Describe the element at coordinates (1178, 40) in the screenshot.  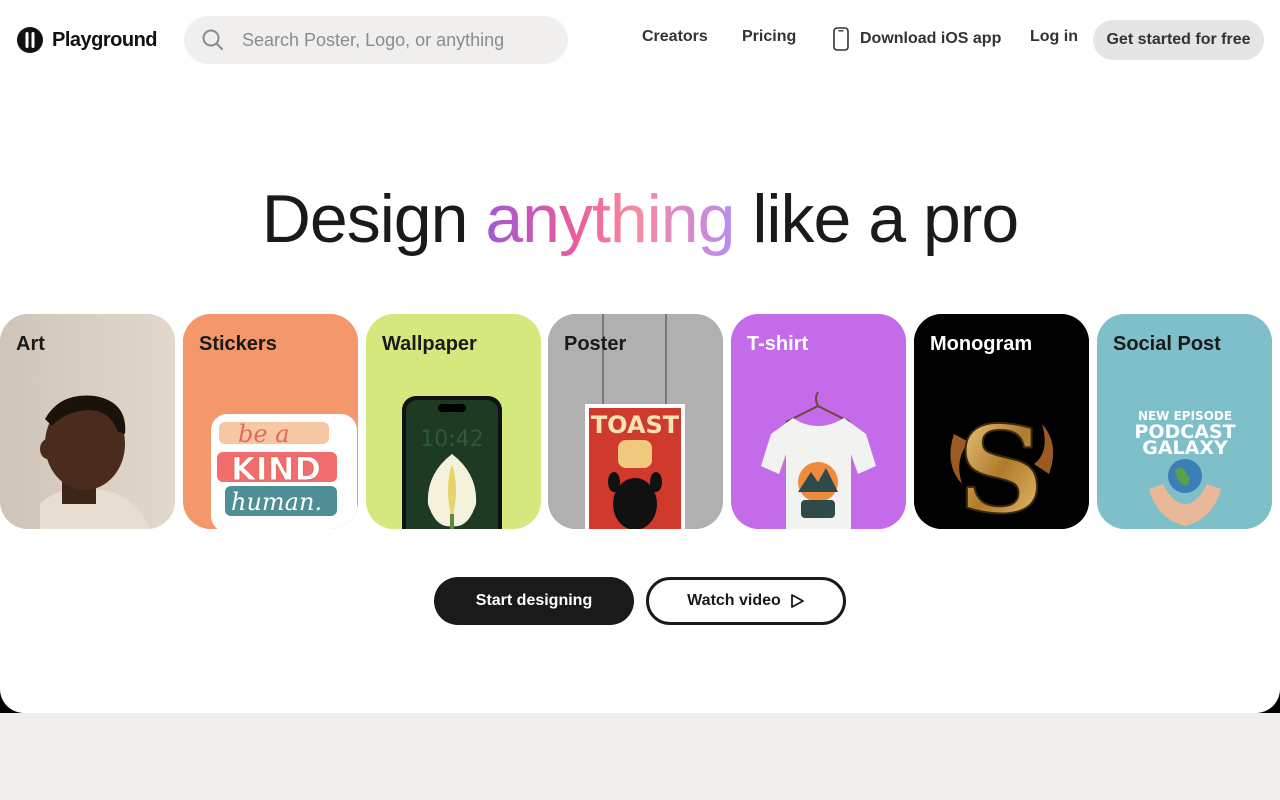
I see `get-started-button: Get started for free` at that location.